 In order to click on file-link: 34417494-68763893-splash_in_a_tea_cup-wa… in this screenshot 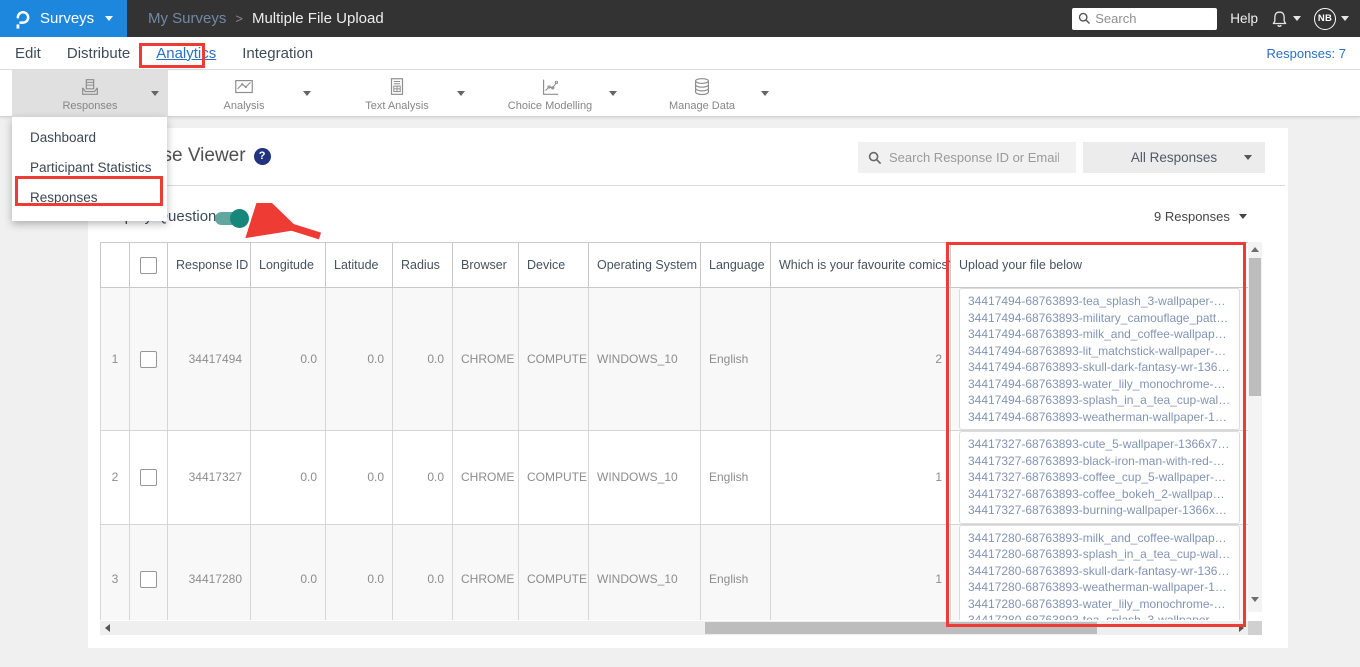, I will do `click(1099, 400)`.